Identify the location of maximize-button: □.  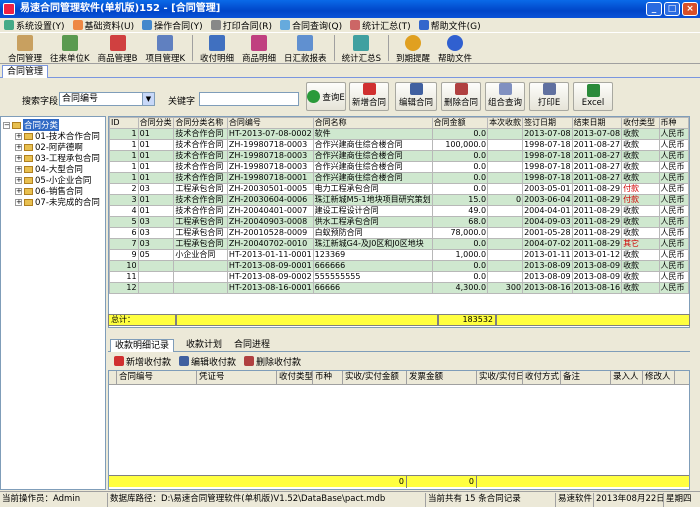
(672, 9).